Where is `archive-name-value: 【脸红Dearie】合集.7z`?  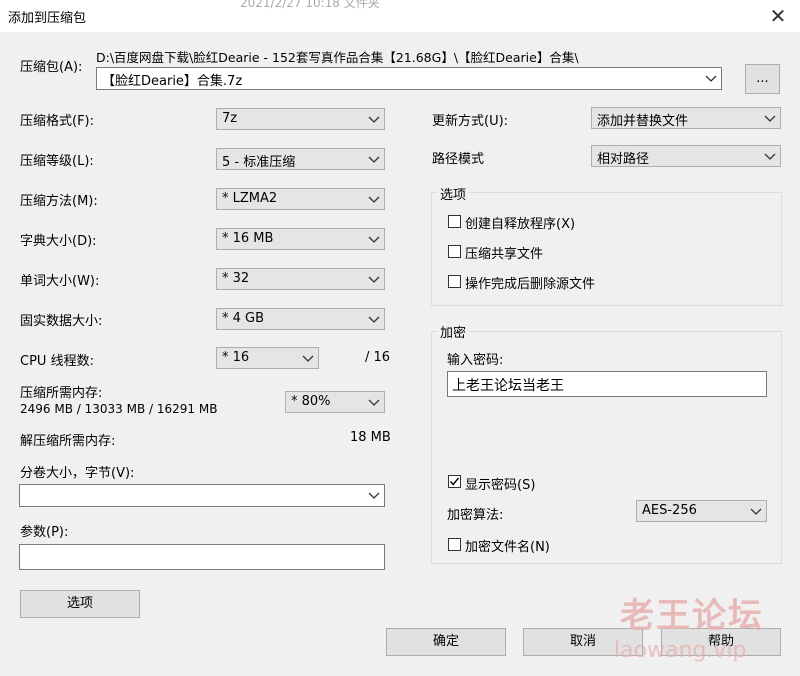
archive-name-value: 【脸红Dearie】合集.7z is located at coordinates (172, 81).